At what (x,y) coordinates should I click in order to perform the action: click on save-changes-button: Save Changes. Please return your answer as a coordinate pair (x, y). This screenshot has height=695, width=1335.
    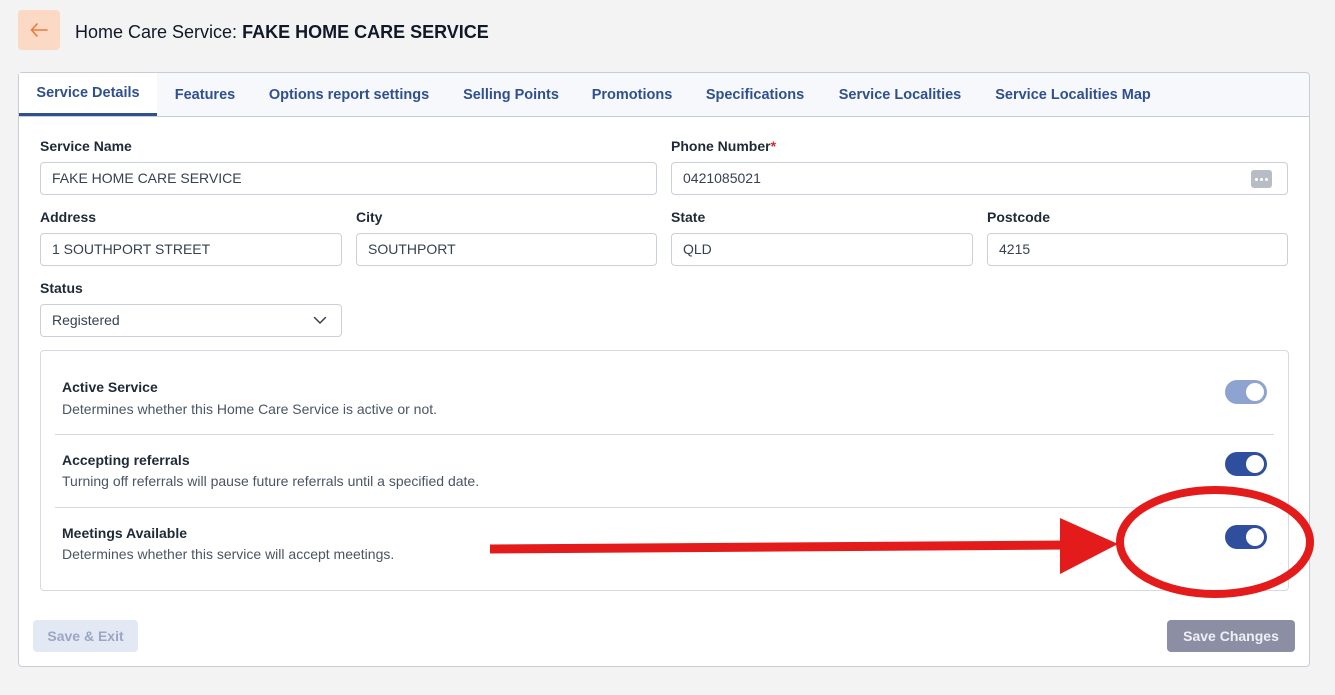
    Looking at the image, I should click on (1231, 636).